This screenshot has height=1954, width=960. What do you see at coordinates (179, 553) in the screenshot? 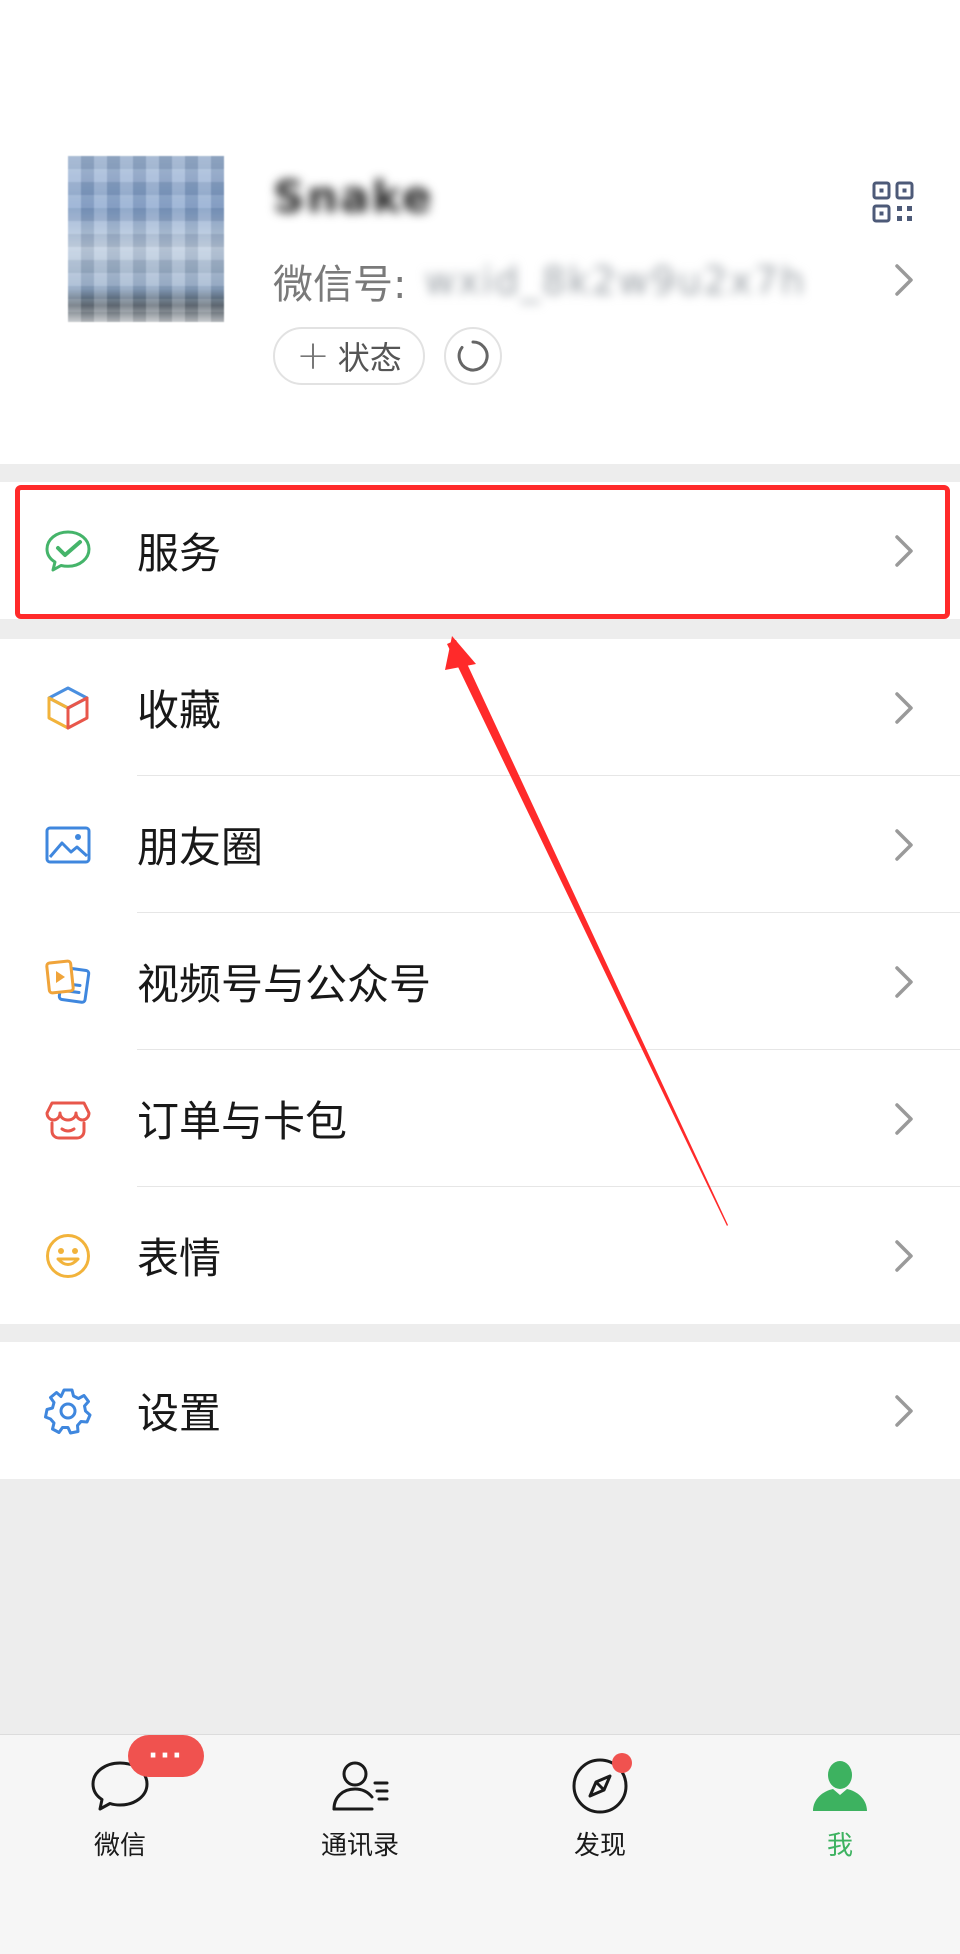
I see `menu-item-label: 服务` at bounding box center [179, 553].